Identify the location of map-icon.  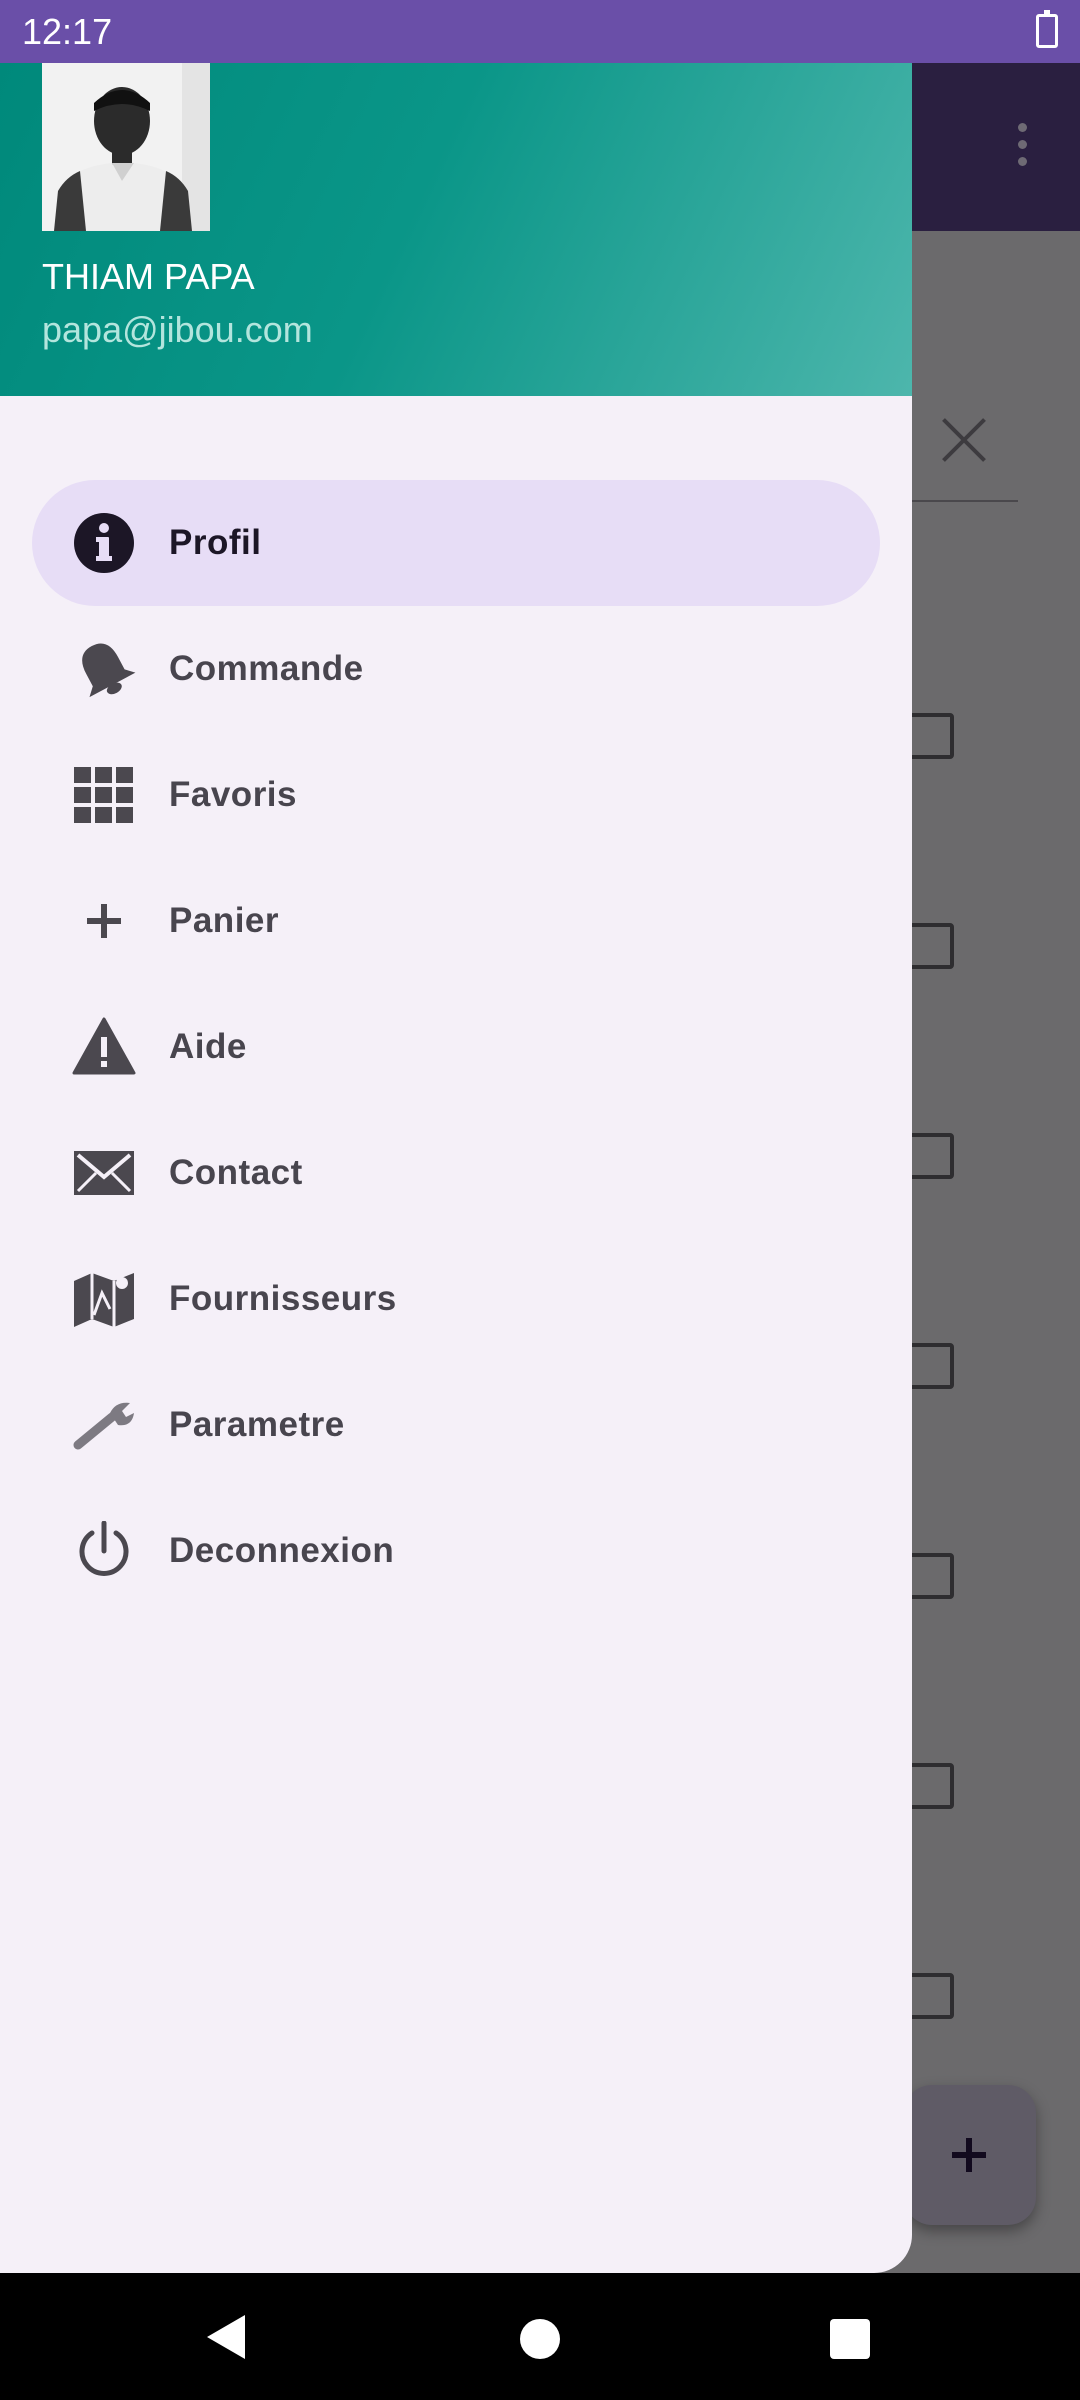
(104, 1299).